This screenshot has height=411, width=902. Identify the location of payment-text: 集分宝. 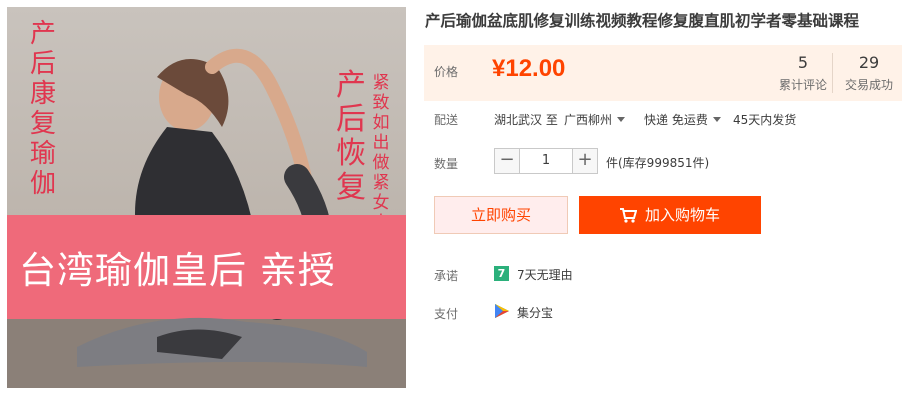
(535, 312).